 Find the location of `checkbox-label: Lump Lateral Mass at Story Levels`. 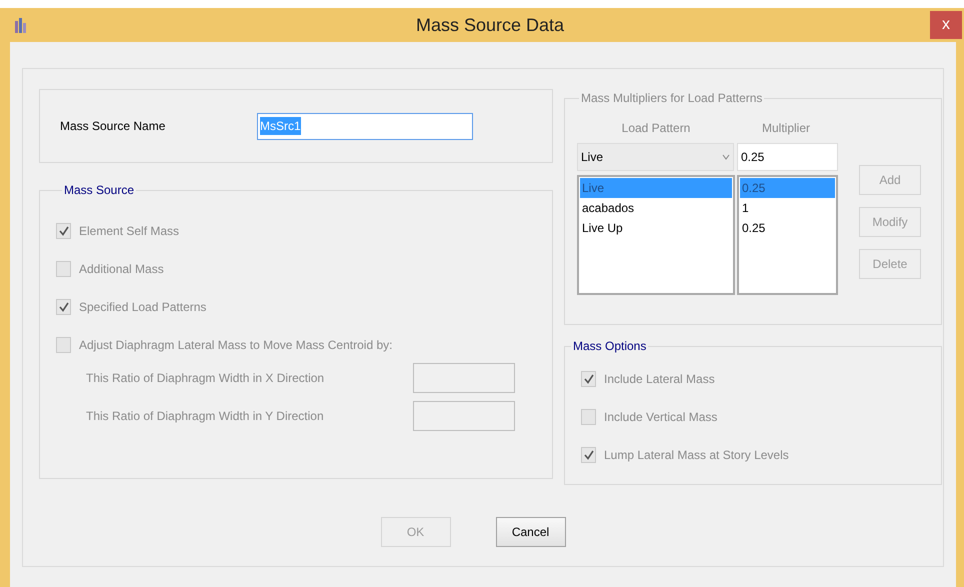

checkbox-label: Lump Lateral Mass at Story Levels is located at coordinates (696, 455).